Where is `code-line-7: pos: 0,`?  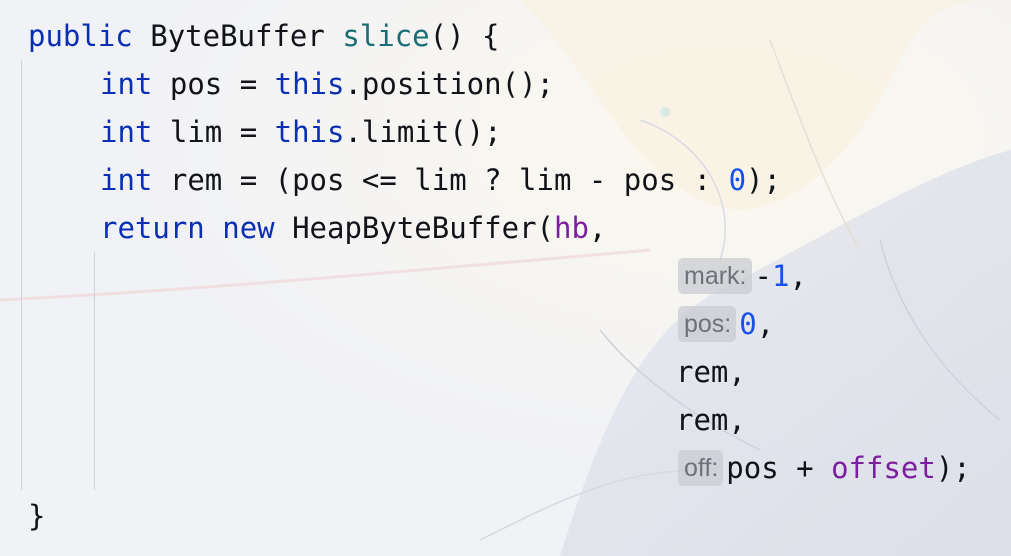
code-line-7: pos: 0, is located at coordinates (726, 324).